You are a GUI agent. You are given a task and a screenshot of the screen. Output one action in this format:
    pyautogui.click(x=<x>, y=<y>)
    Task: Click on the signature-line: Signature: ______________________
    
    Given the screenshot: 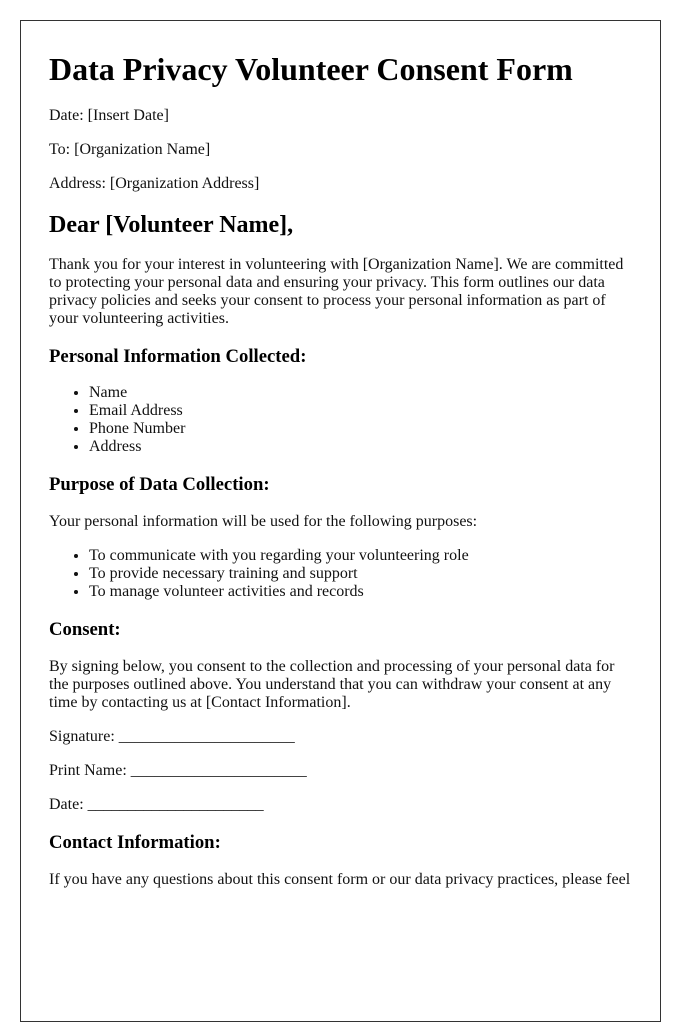 What is the action you would take?
    pyautogui.click(x=340, y=737)
    